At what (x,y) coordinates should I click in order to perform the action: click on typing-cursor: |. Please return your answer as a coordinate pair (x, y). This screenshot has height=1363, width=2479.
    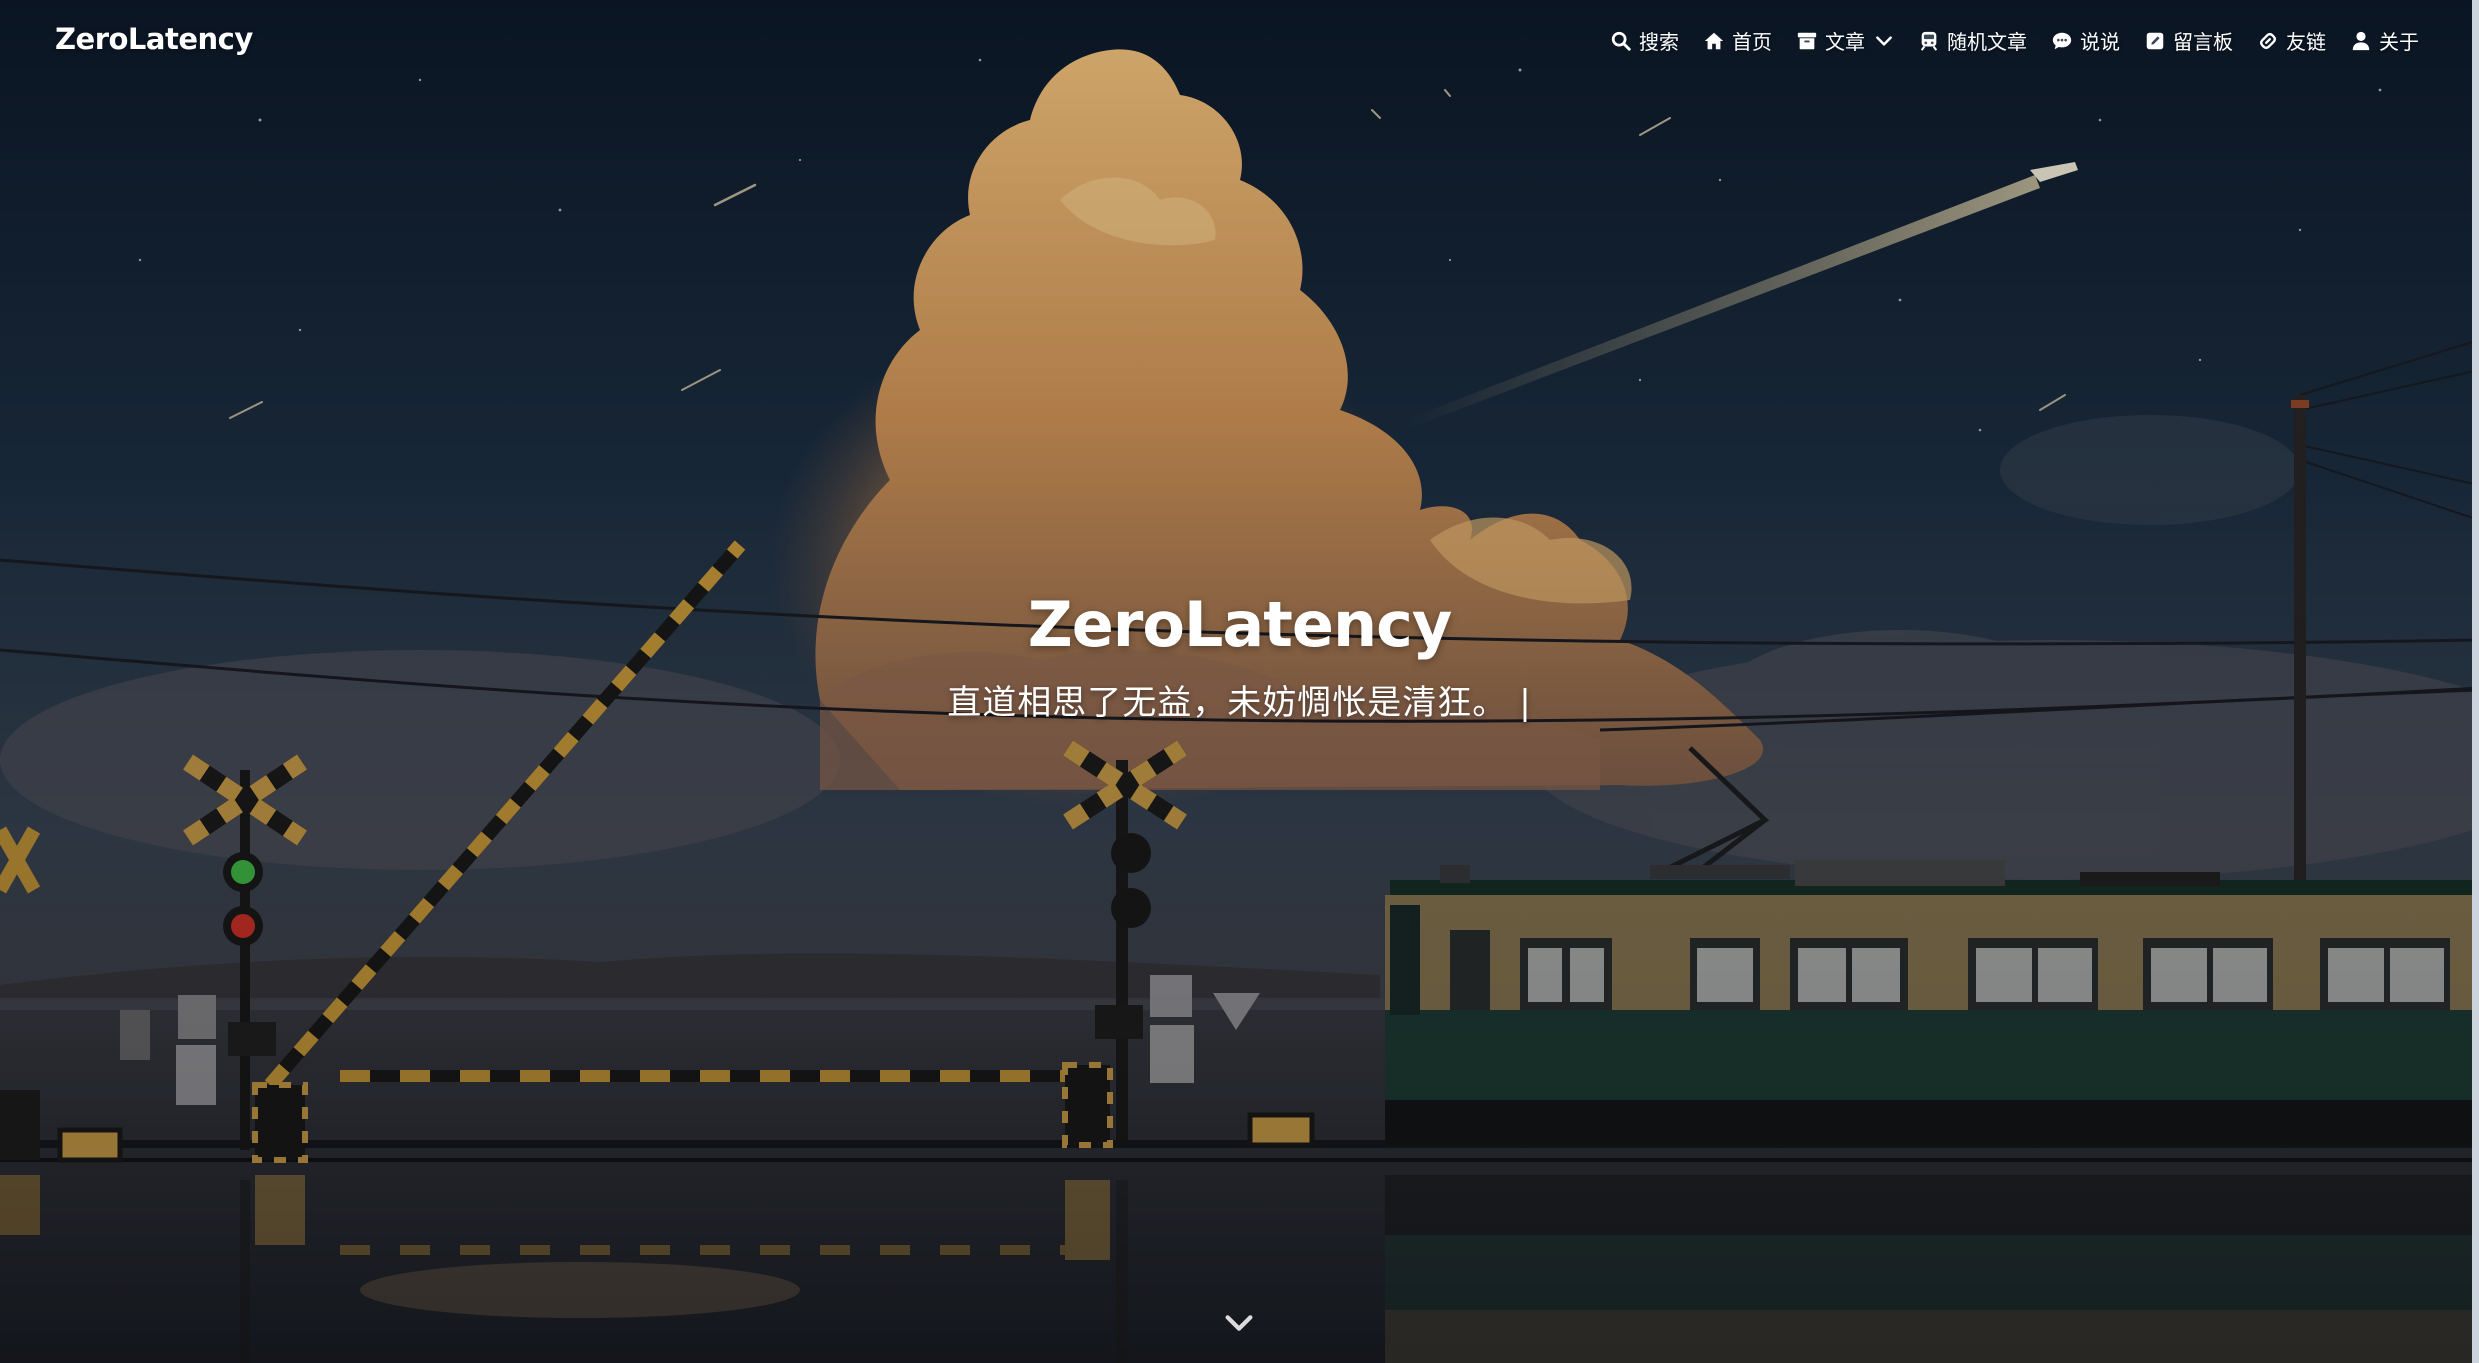
    Looking at the image, I should click on (1525, 703).